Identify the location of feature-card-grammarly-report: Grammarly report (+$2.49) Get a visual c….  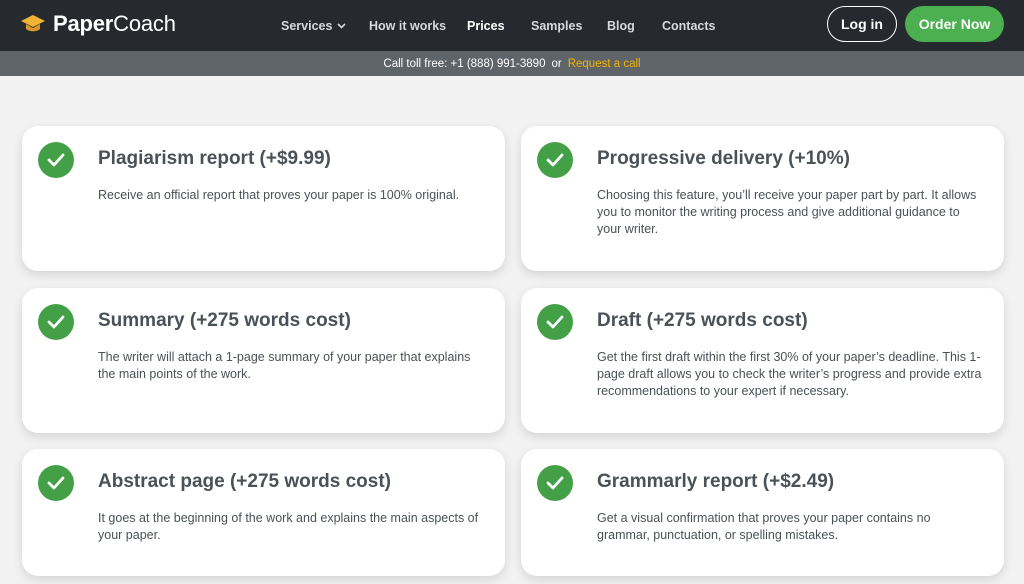
(762, 512).